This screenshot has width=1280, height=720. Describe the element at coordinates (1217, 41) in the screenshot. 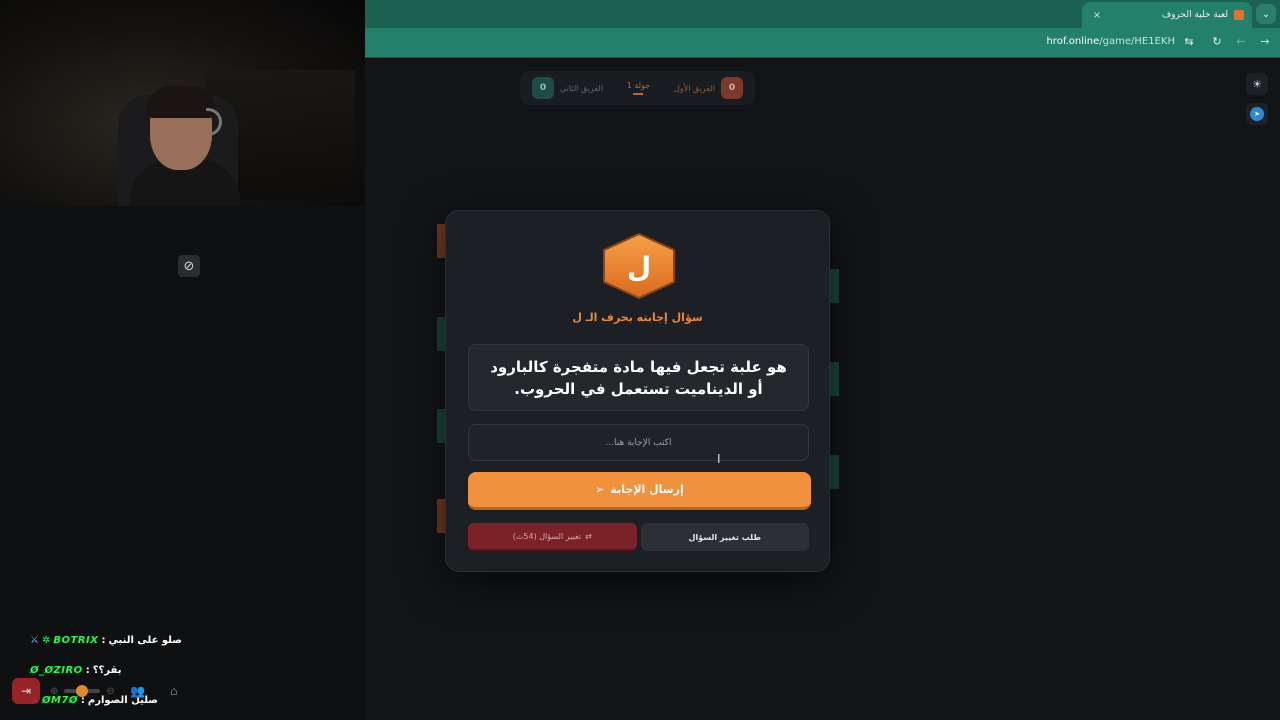

I see `reload-icon: ↻` at that location.